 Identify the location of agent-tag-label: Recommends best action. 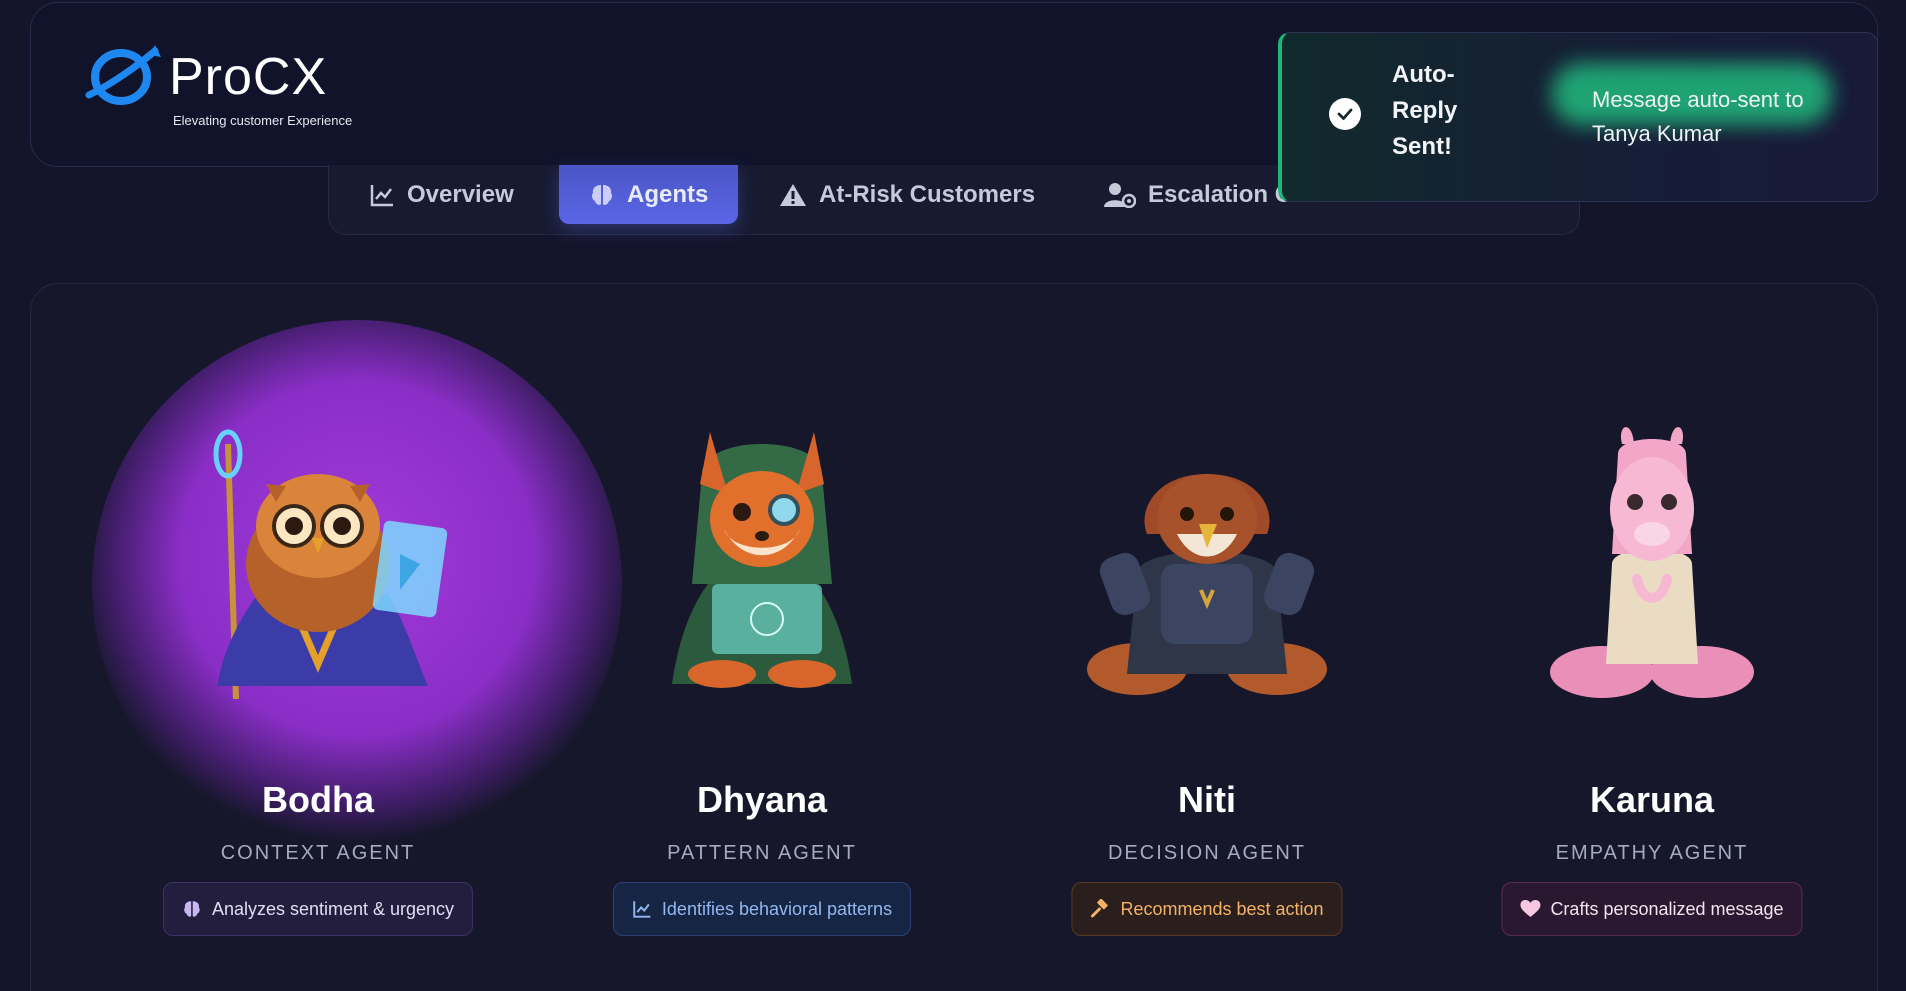
(1222, 908).